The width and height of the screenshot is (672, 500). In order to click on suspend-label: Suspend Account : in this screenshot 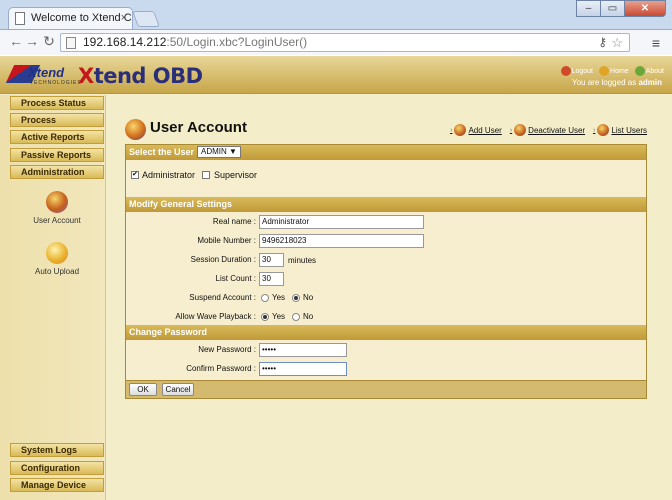, I will do `click(222, 297)`.